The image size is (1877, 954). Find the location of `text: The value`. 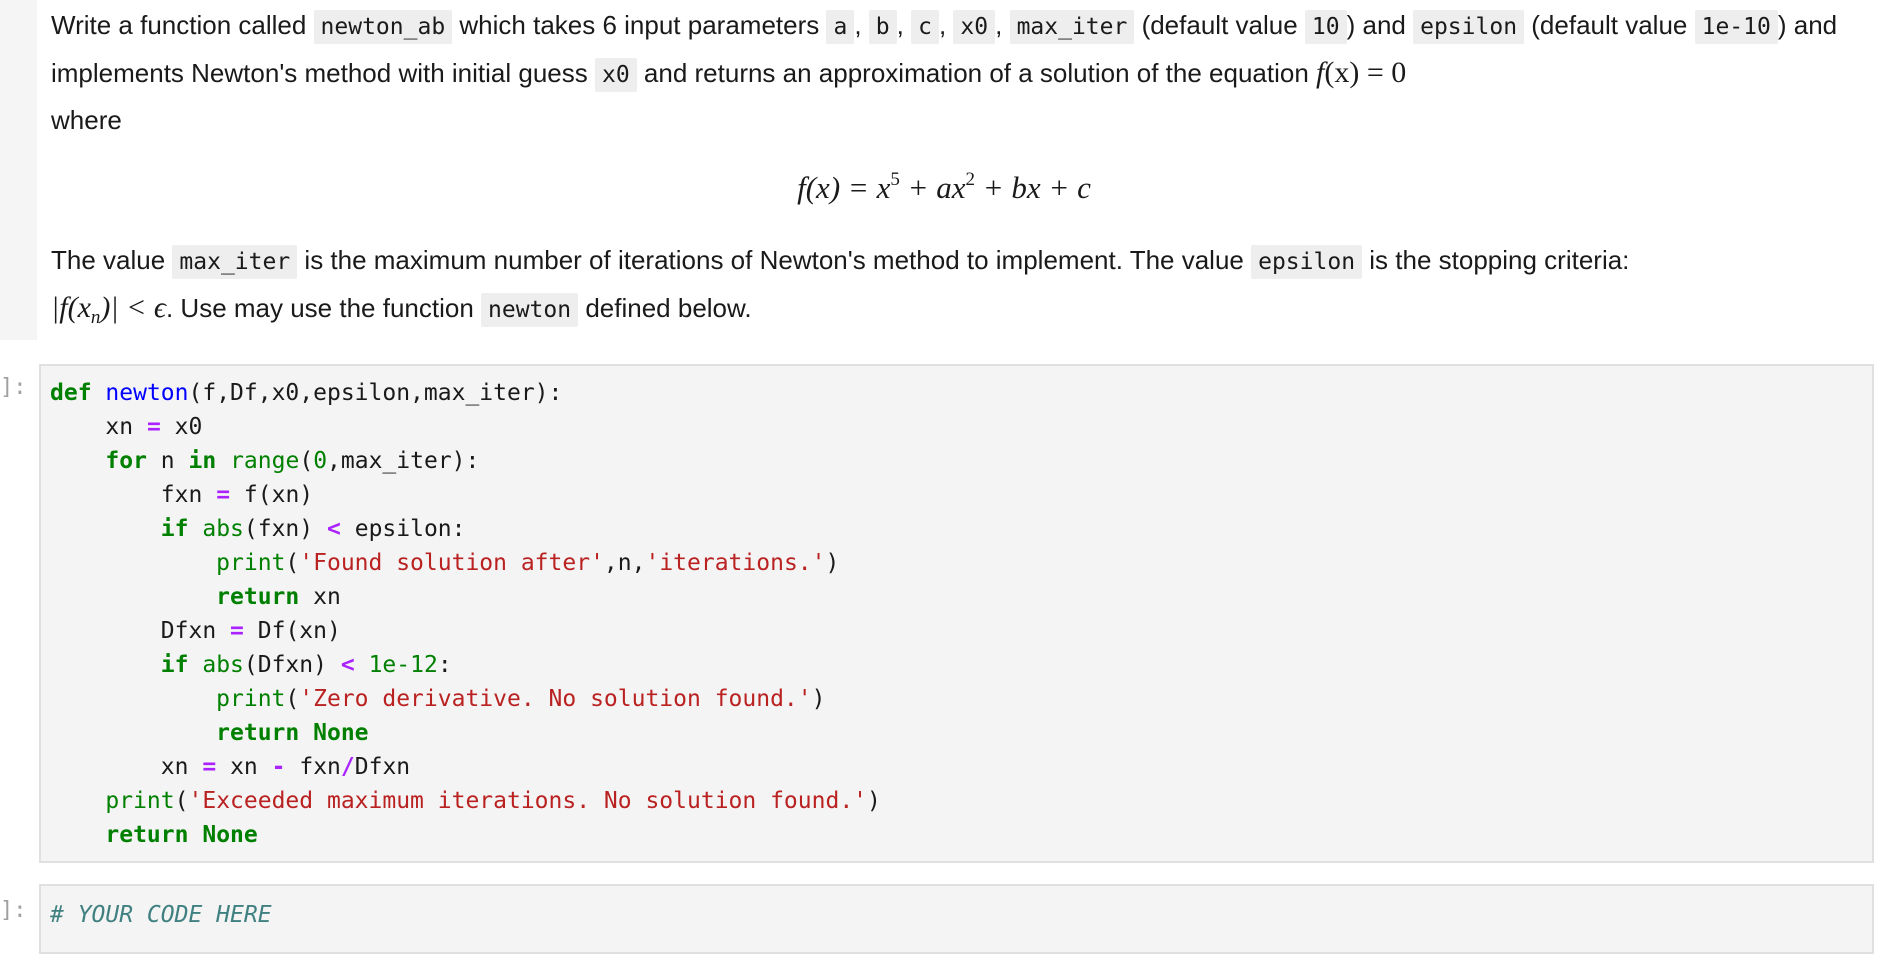

text: The value is located at coordinates (112, 260).